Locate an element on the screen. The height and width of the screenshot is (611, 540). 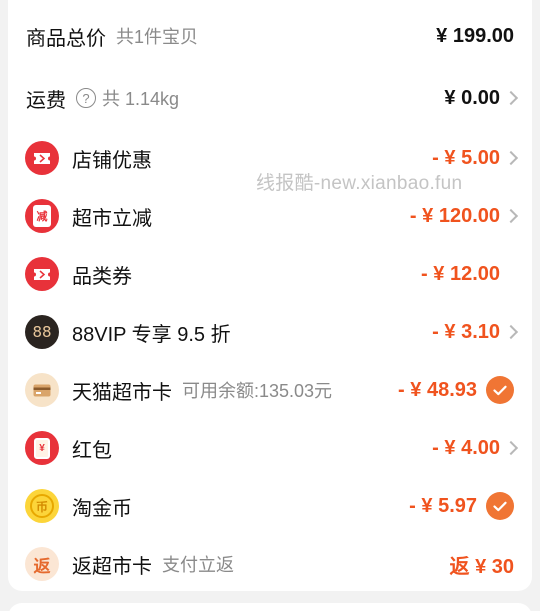
red-envelope-icon: ¥ is located at coordinates (42, 448).